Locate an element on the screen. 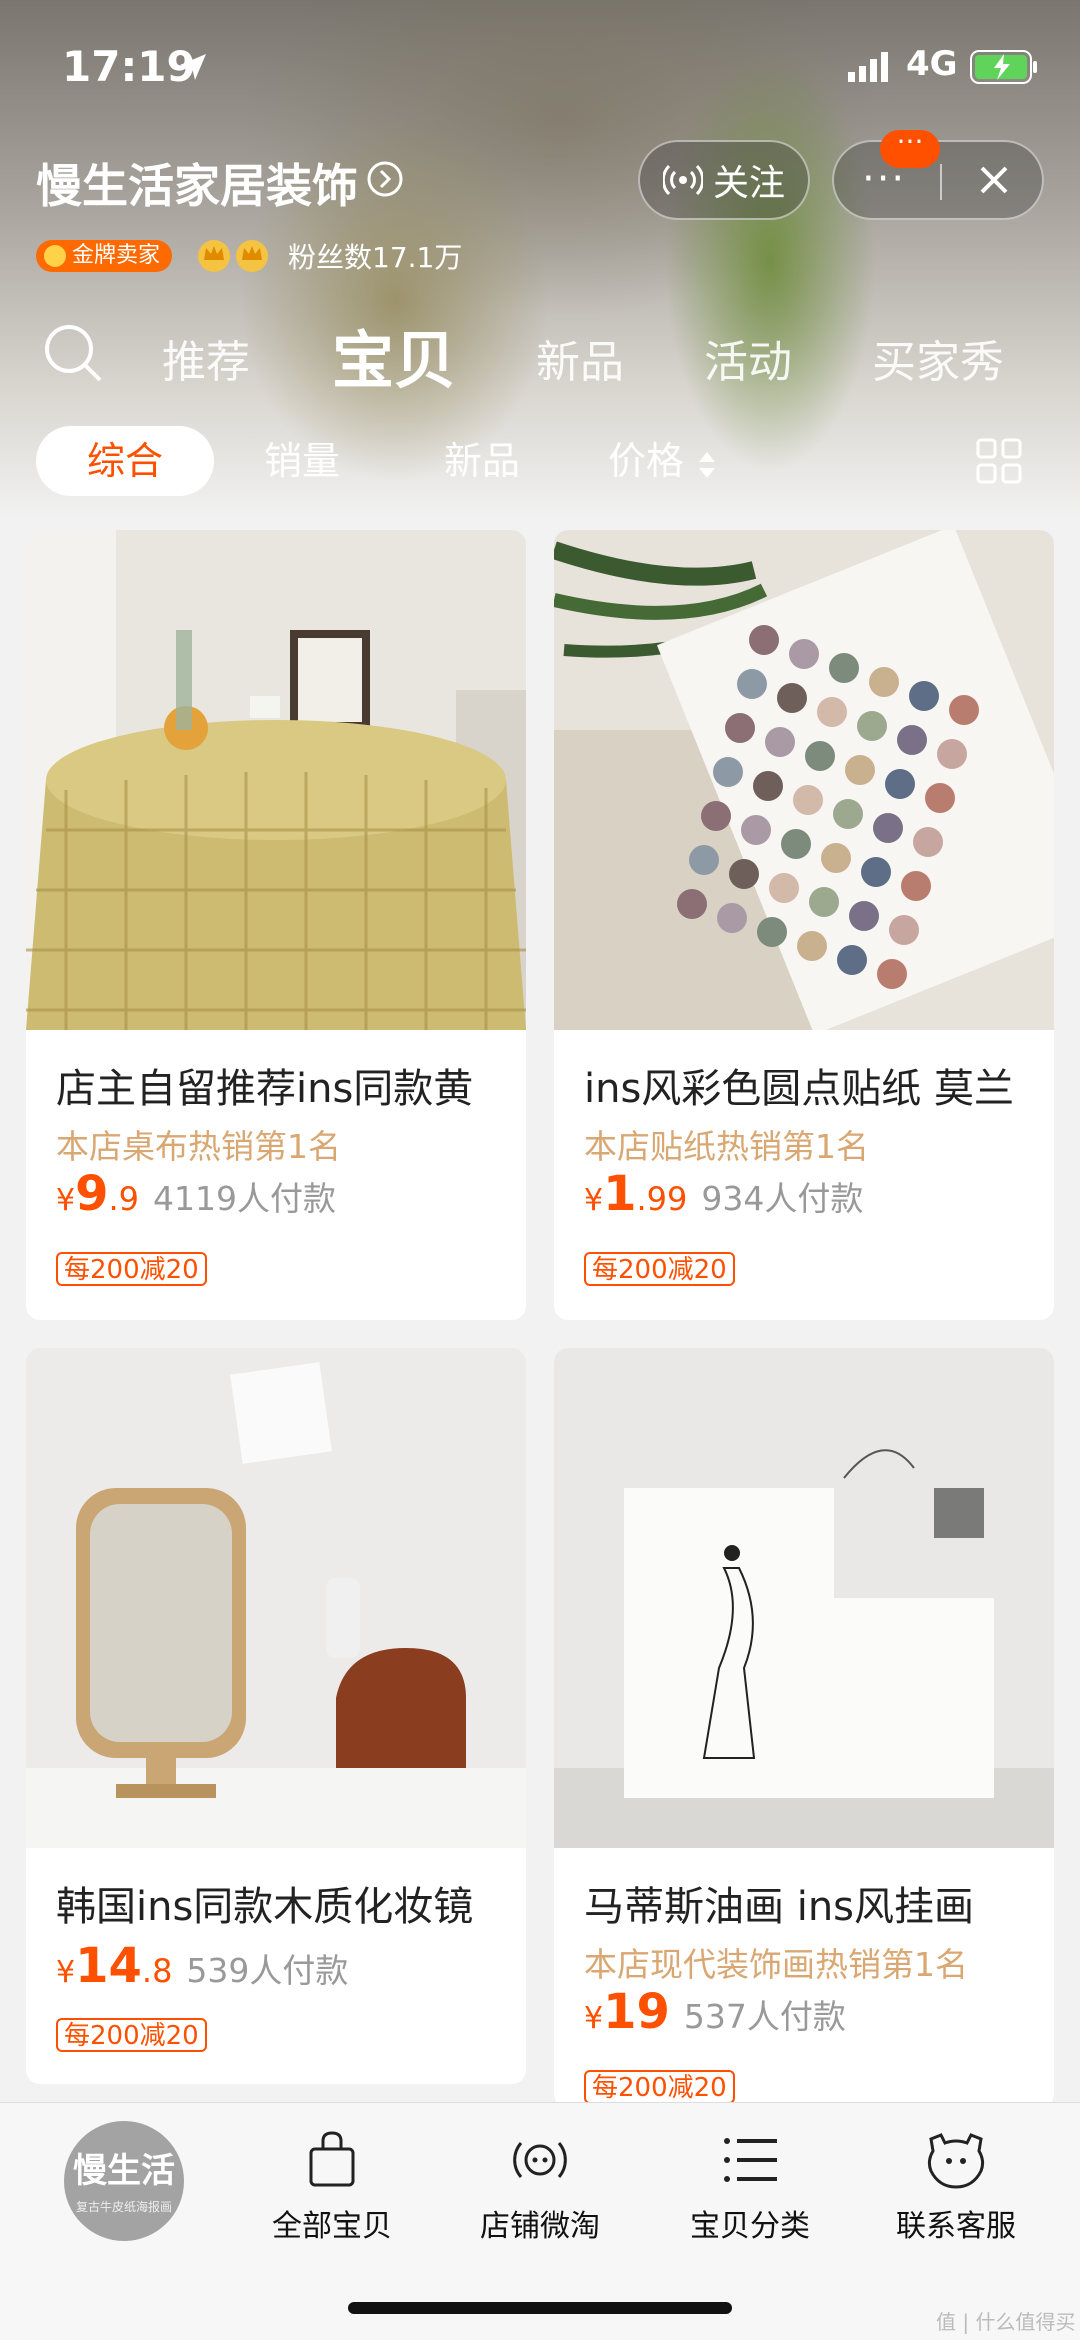 This screenshot has height=2340, width=1080. product-image-posters is located at coordinates (804, 1598).